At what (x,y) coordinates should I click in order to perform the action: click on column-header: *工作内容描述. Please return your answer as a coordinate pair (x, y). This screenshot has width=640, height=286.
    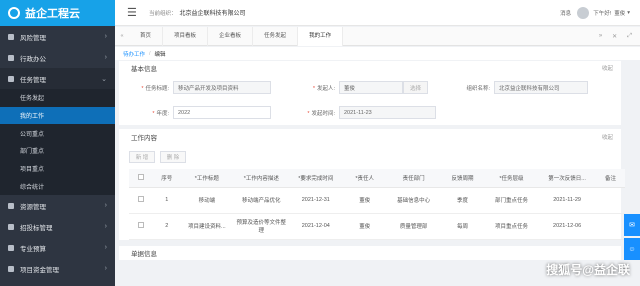
    Looking at the image, I should click on (261, 178).